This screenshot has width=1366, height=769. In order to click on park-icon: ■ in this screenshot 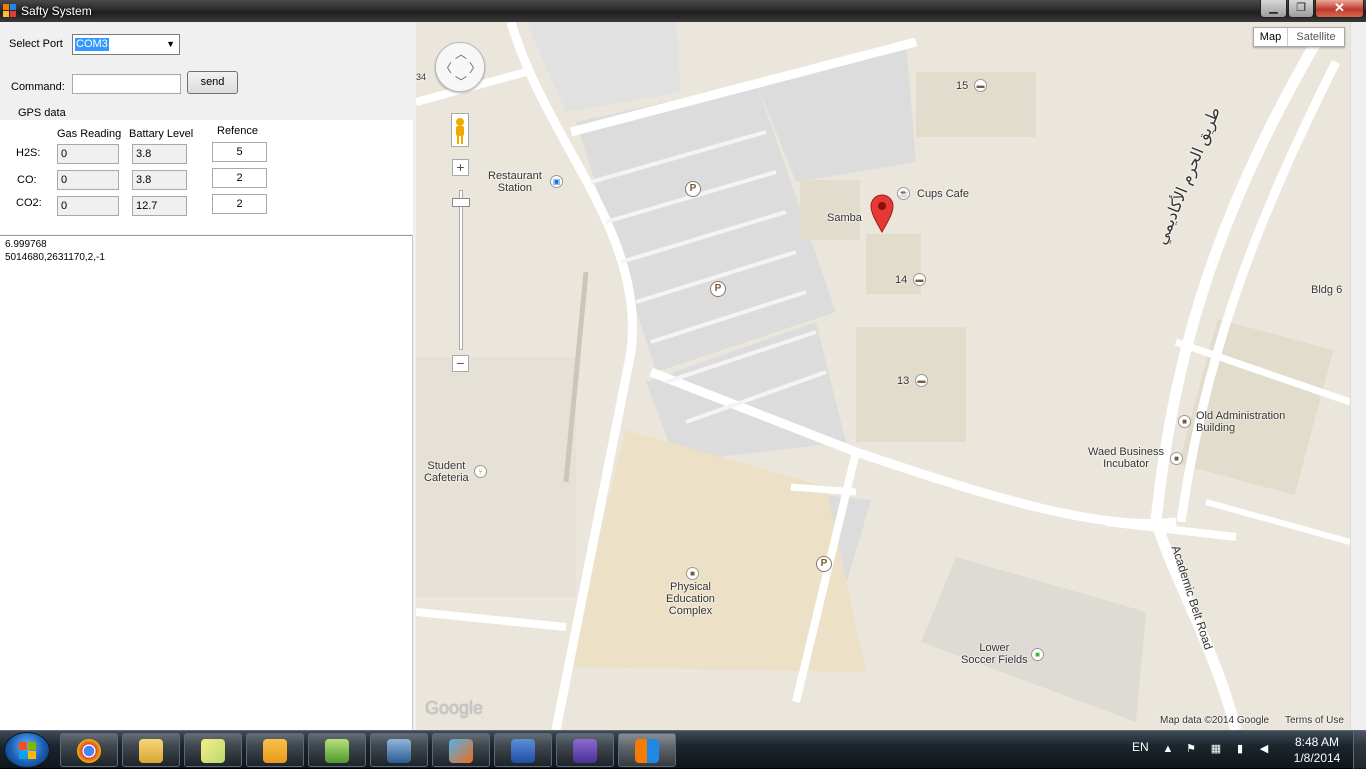, I will do `click(1037, 654)`.